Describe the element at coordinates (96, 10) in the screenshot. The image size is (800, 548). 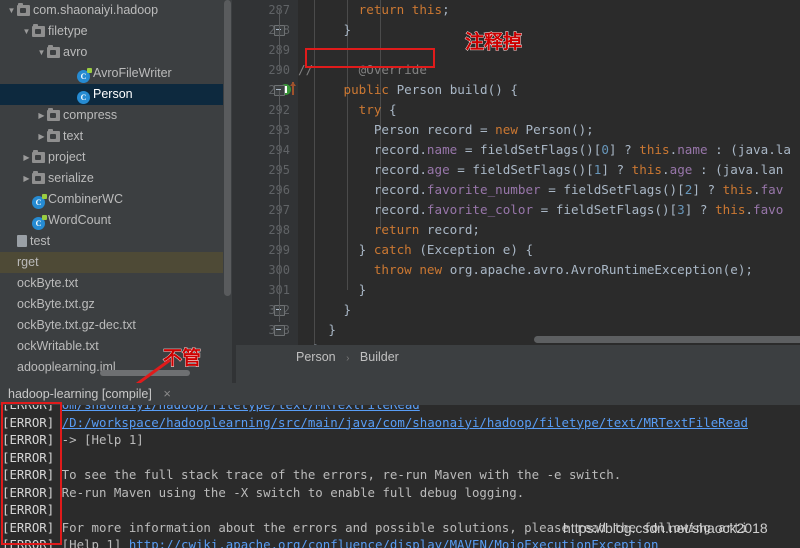
I see `tree-item-label: com.shaonaiyi.hadoop` at that location.